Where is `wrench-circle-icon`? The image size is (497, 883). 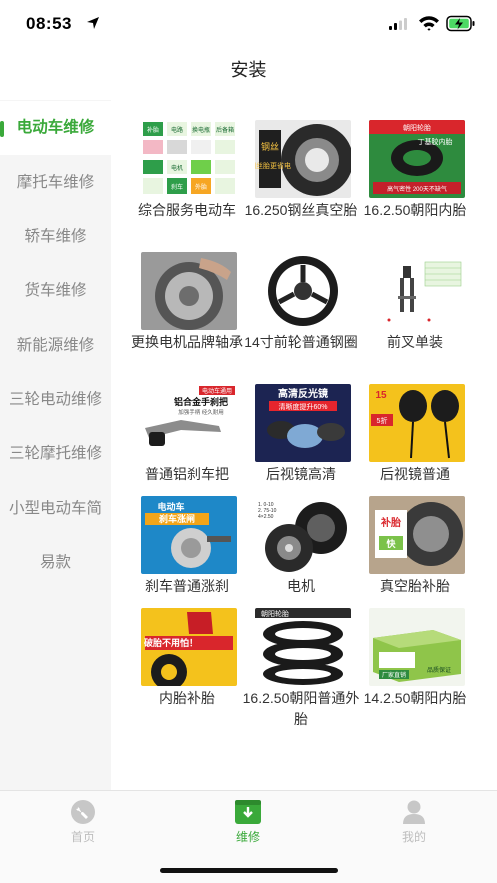
wrench-circle-icon is located at coordinates (83, 812).